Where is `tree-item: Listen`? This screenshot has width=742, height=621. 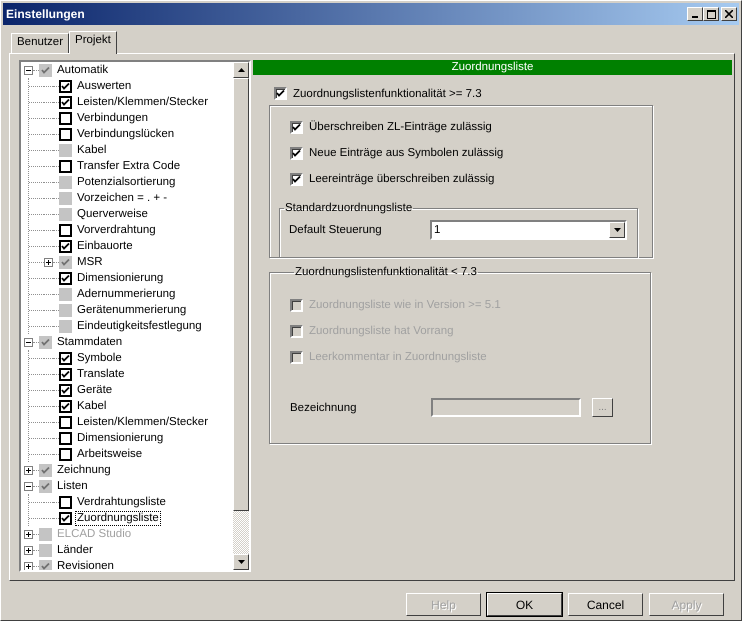
tree-item: Listen is located at coordinates (72, 486).